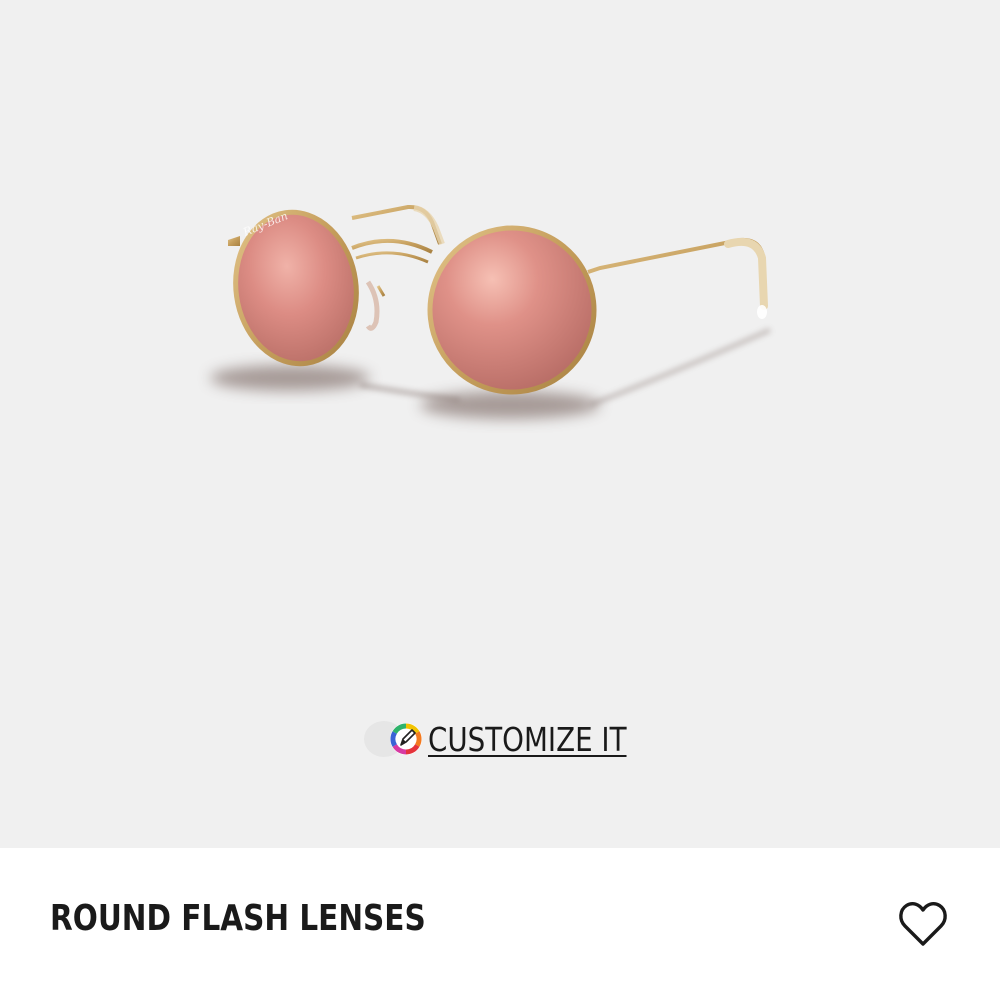 This screenshot has height=1000, width=1000. I want to click on heart-outline-icon, so click(923, 924).